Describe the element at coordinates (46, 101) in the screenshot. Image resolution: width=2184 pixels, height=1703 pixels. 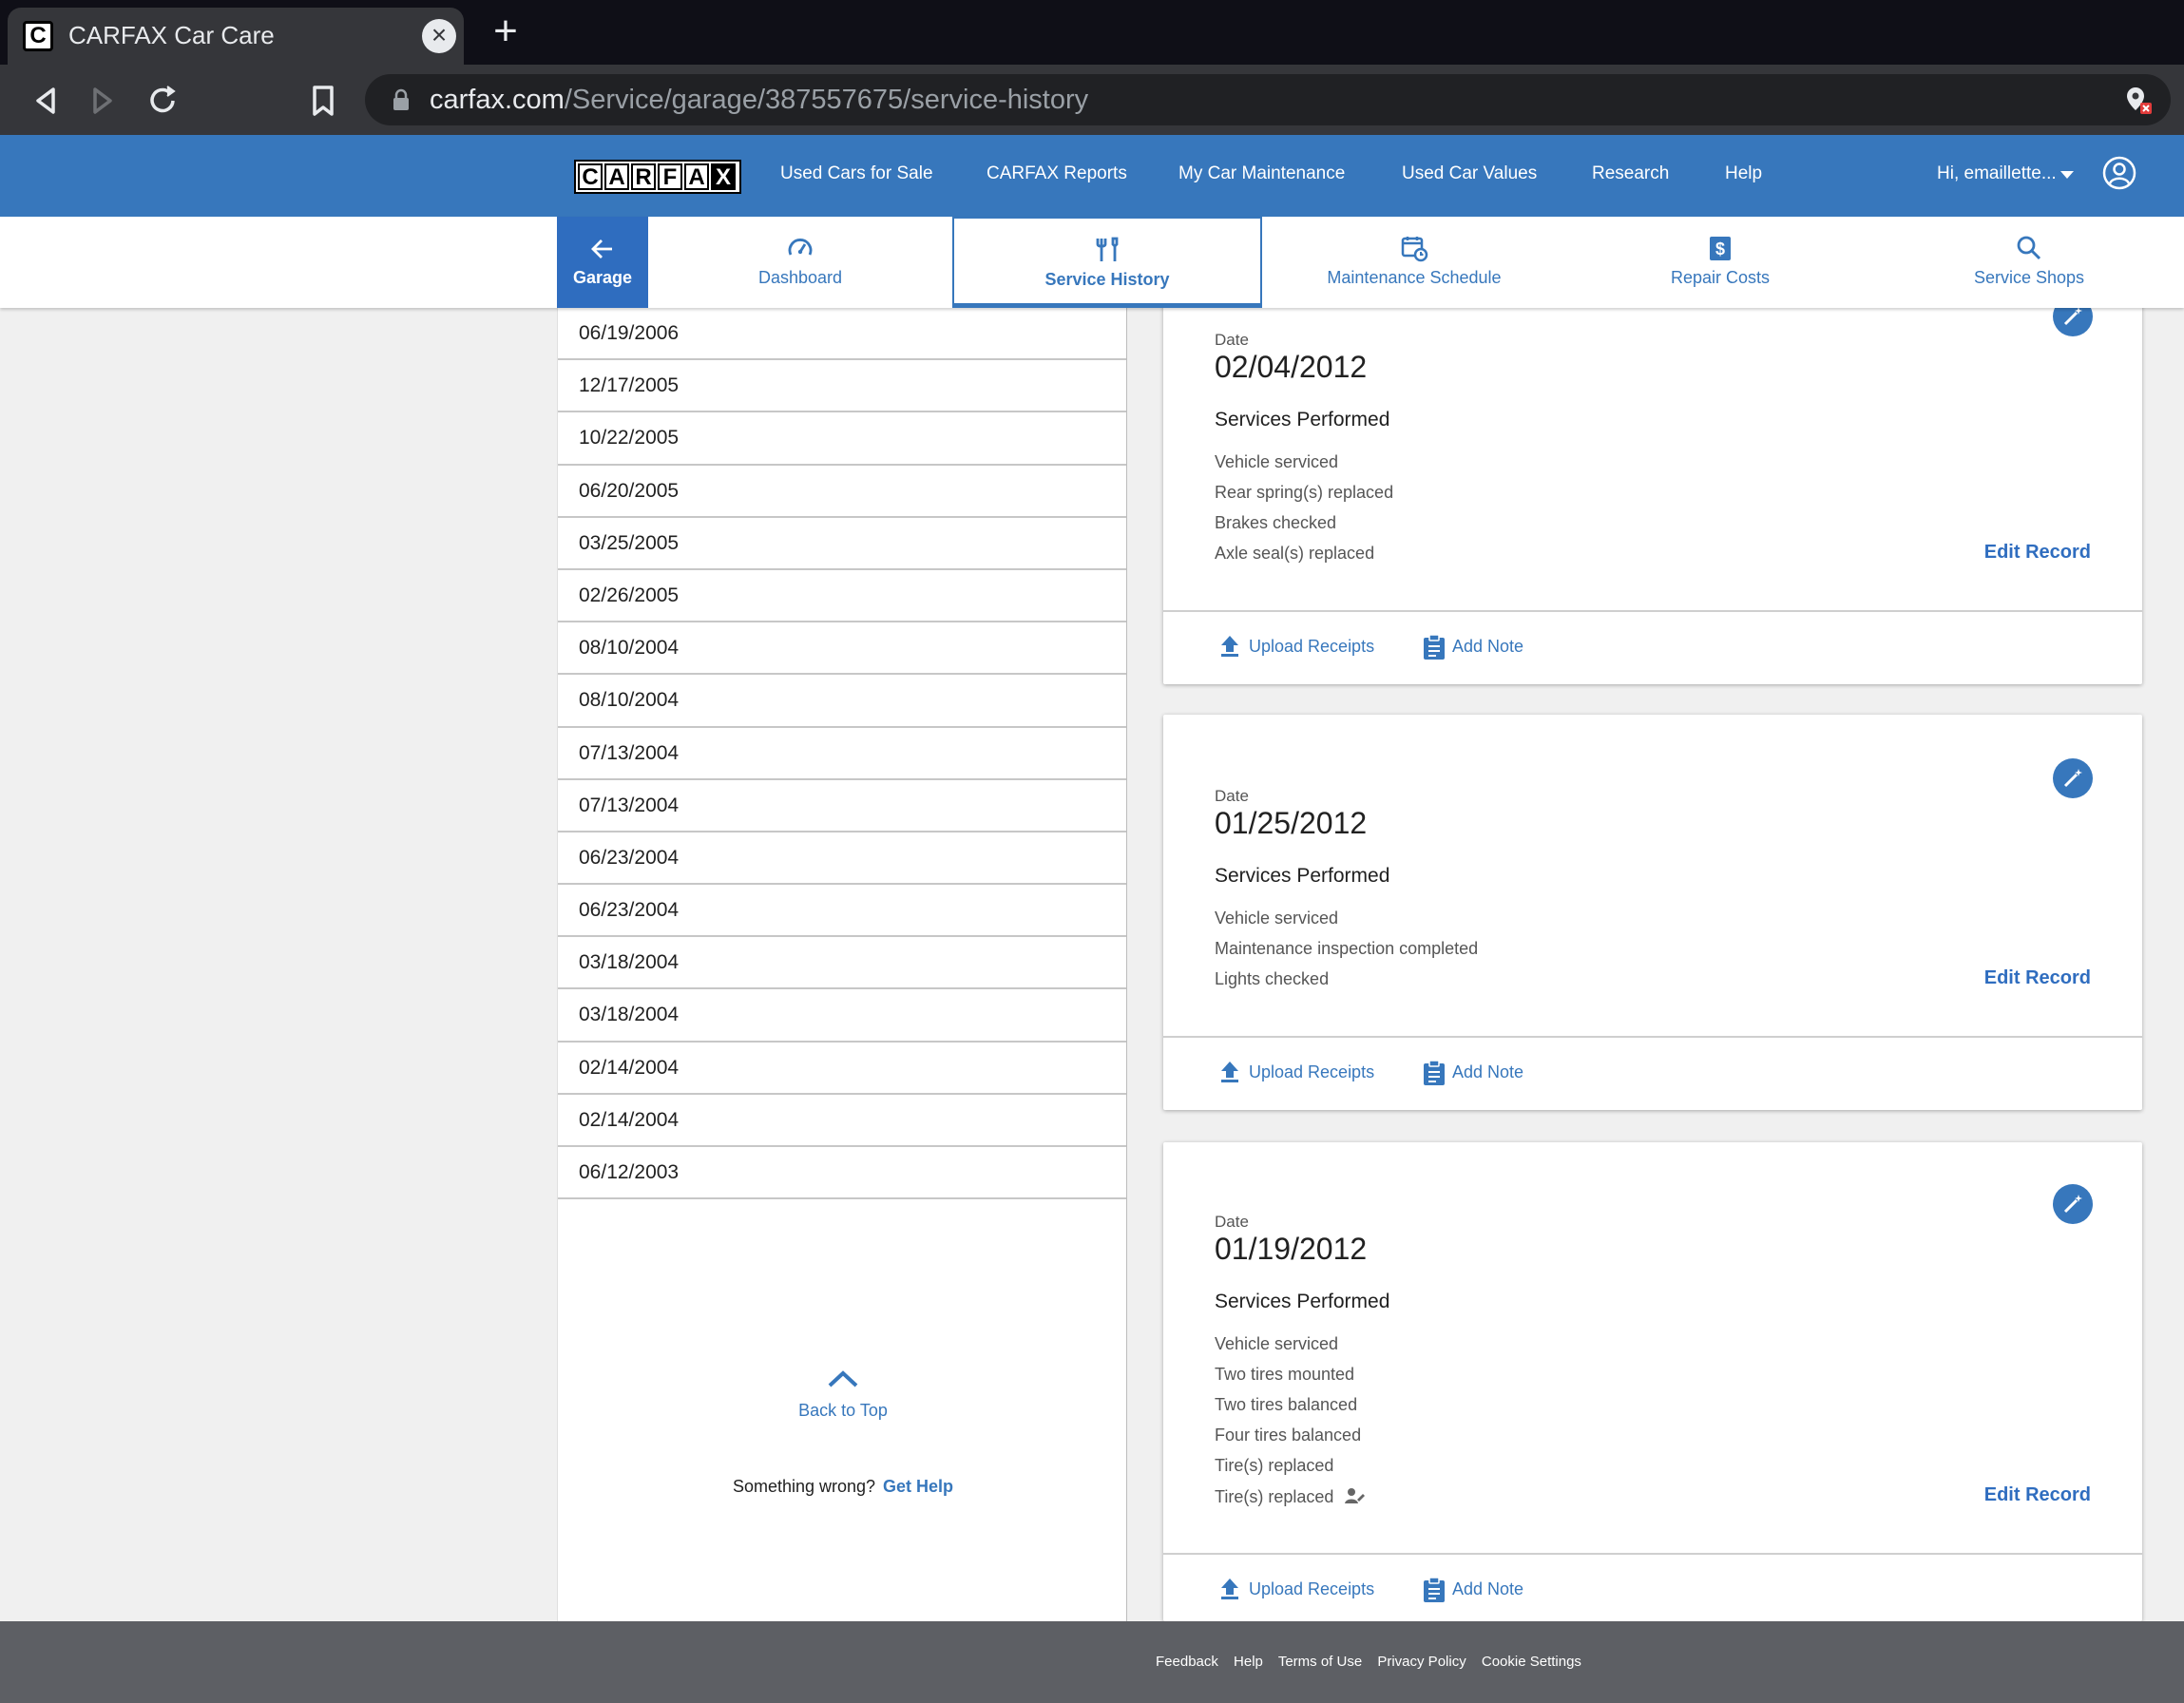
I see `back-icon` at that location.